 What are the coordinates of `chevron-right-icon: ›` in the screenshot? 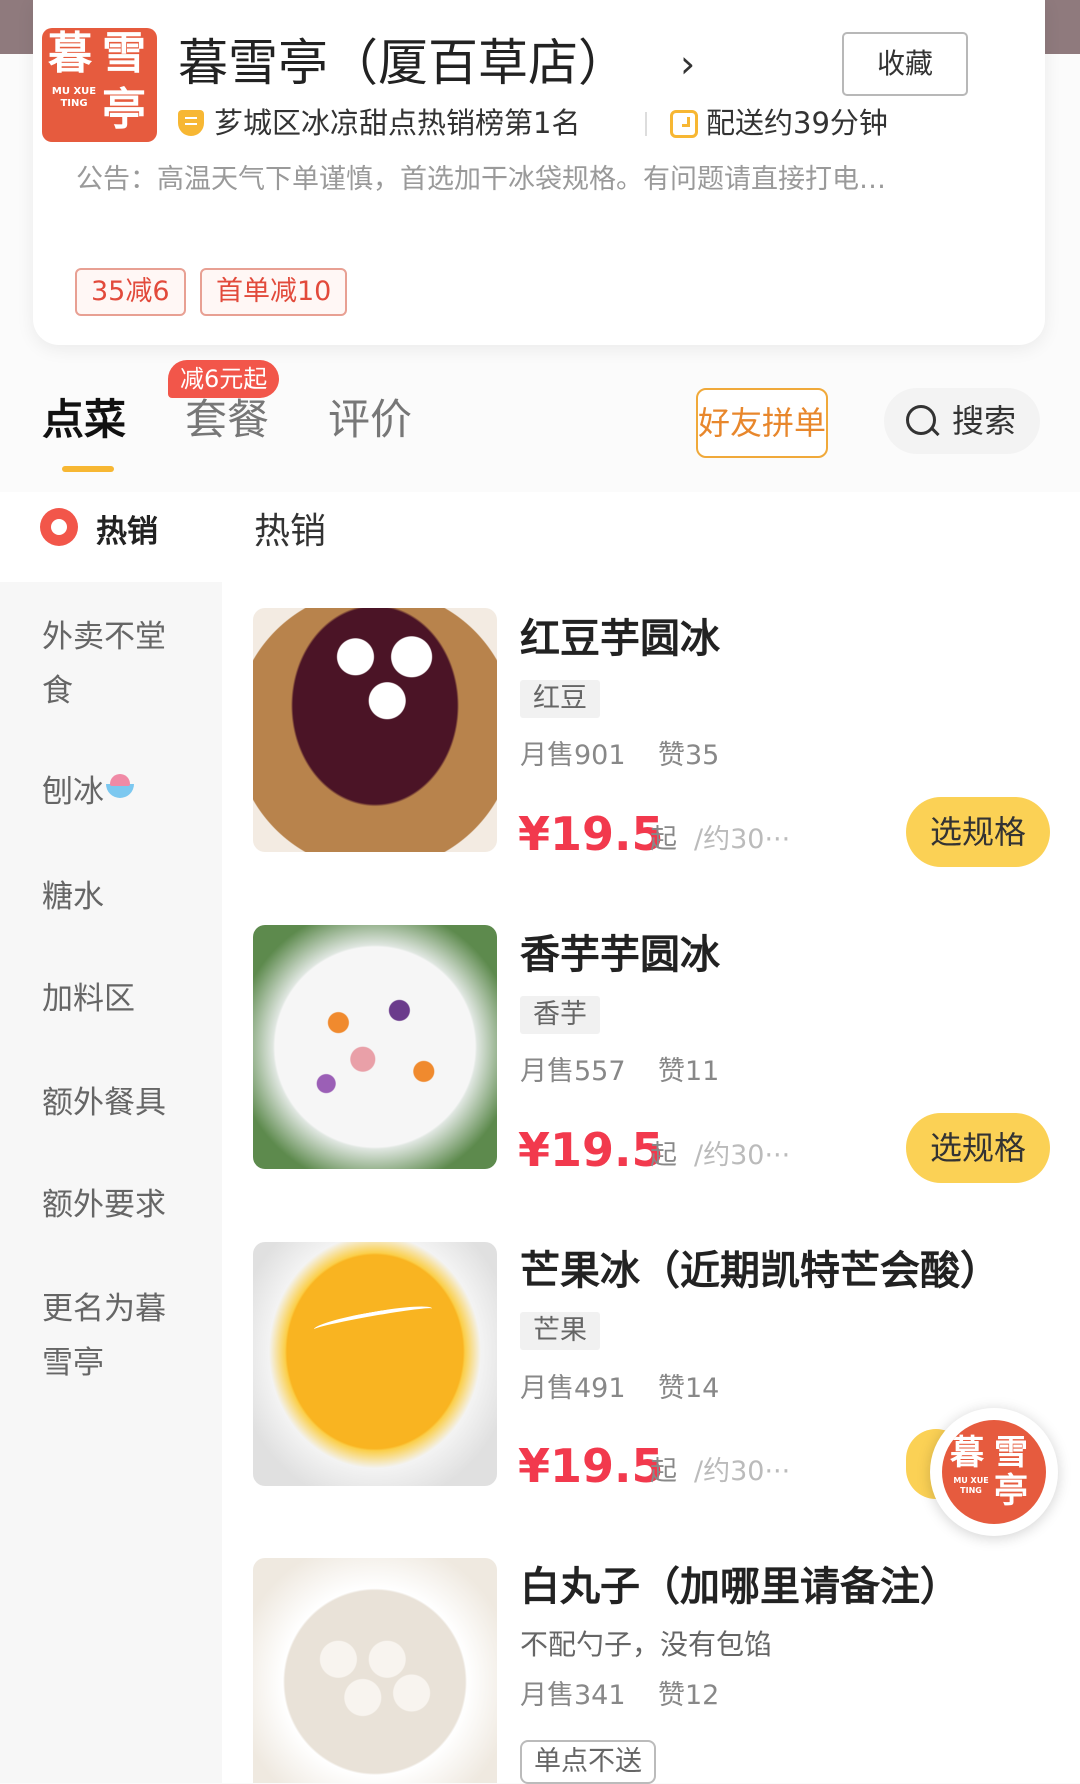 It's located at (687, 64).